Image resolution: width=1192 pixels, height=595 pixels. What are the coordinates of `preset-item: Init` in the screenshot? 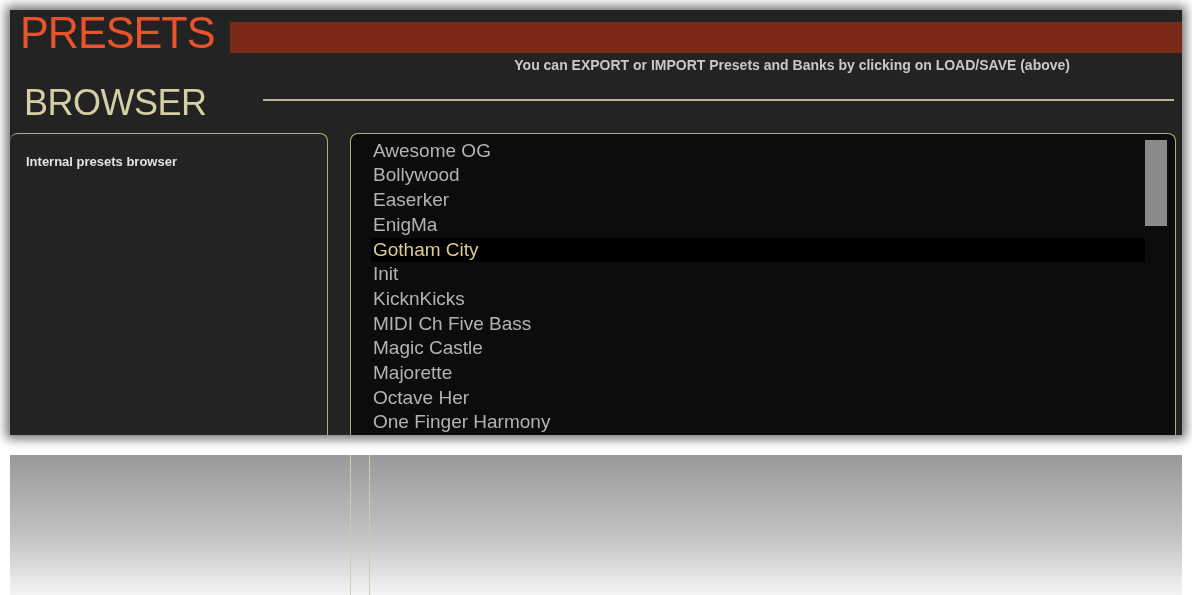 It's located at (758, 274).